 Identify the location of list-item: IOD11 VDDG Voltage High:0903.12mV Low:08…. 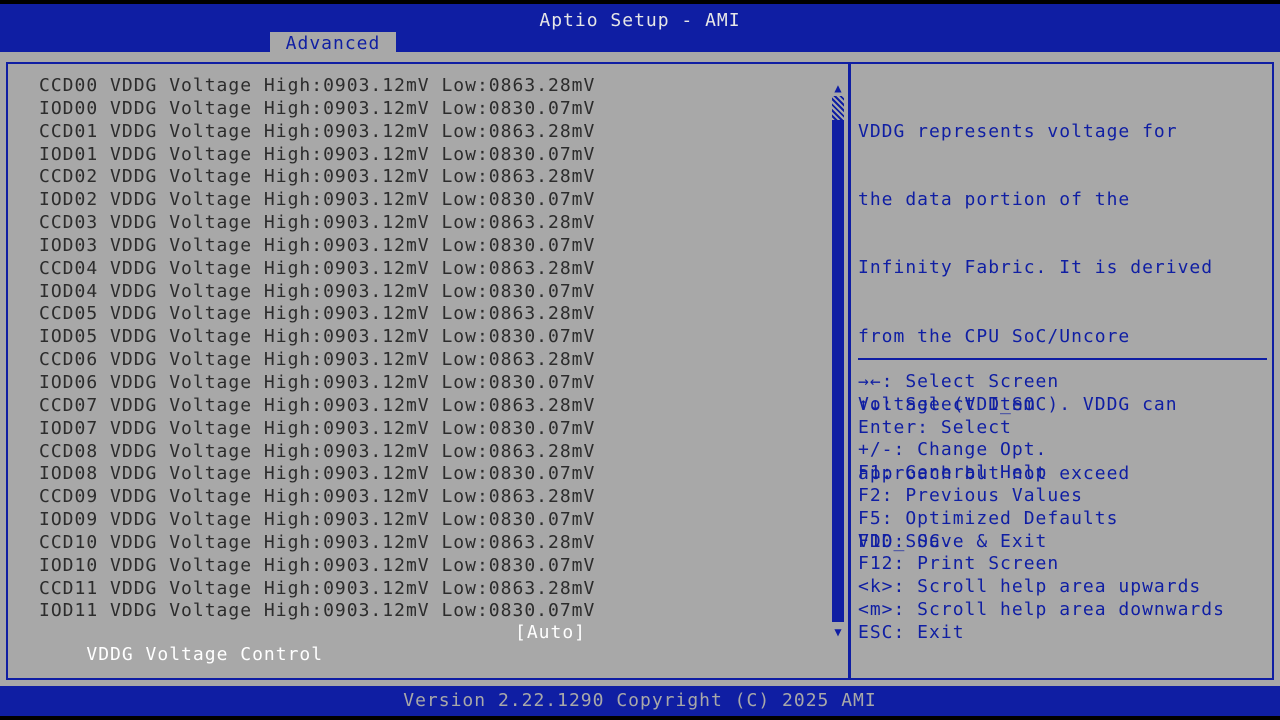
(317, 611).